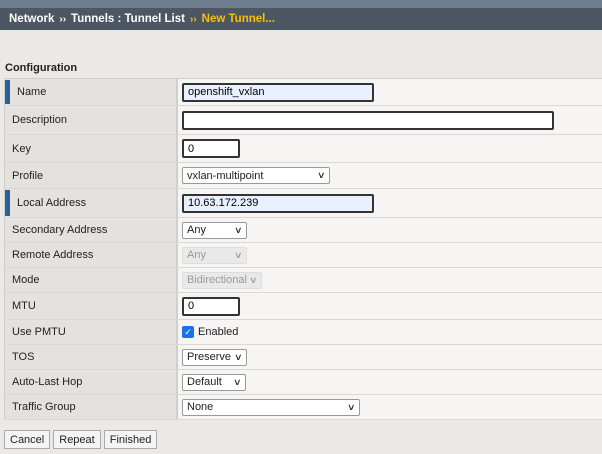 Image resolution: width=602 pixels, height=454 pixels. I want to click on field-label: Name, so click(91, 92).